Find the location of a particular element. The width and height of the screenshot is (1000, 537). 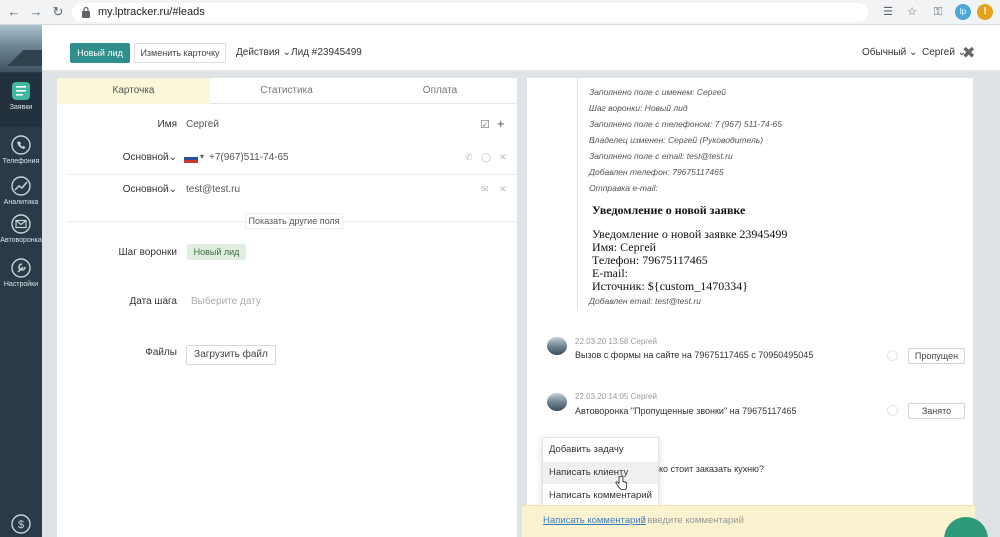

sidebar-item-leads: Заявки is located at coordinates (21, 100).